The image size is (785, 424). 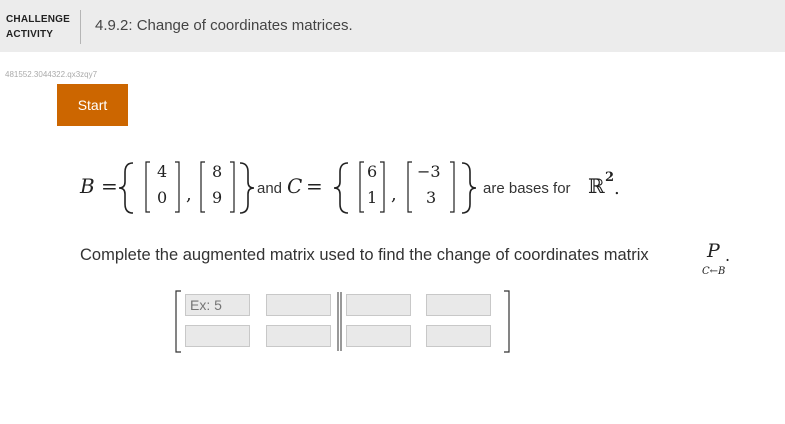 I want to click on matrix-cell-r2c2, so click(x=298, y=336).